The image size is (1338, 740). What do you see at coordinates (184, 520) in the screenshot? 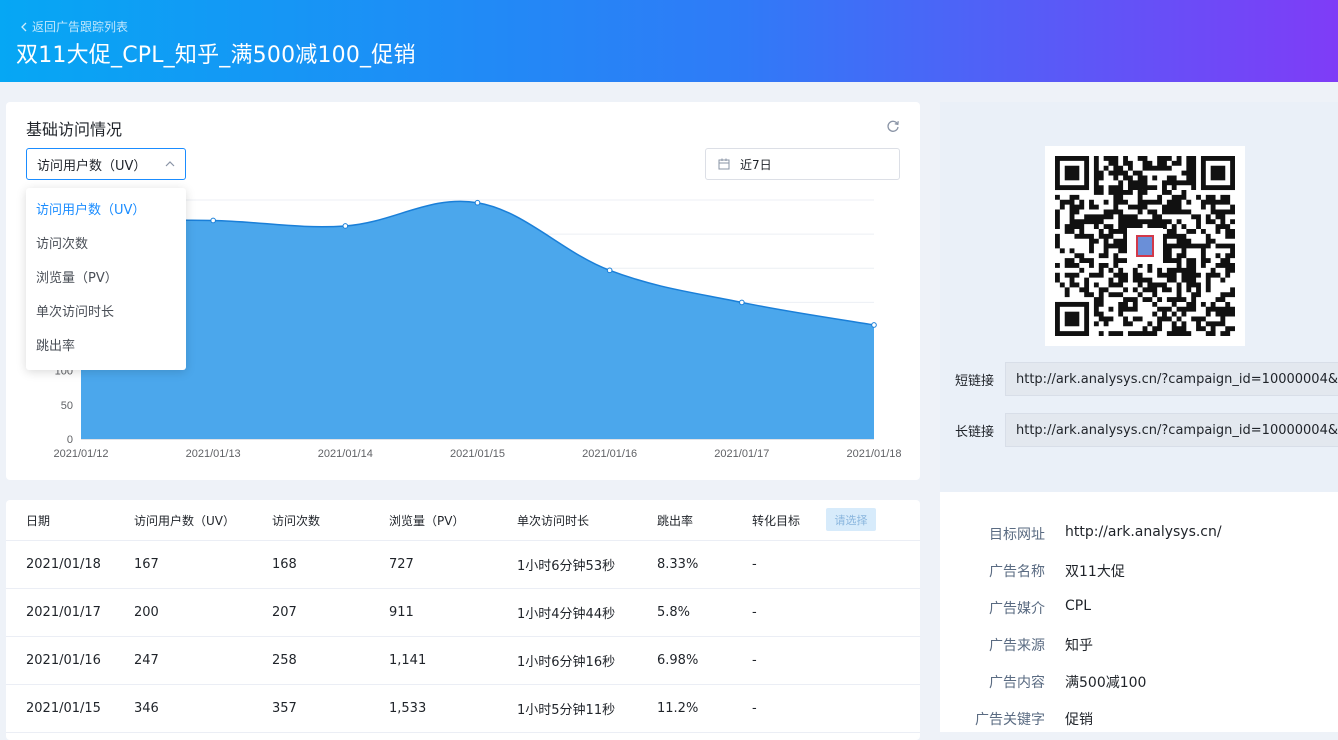
I see `col-header-uv: 访问用户数（UV）` at bounding box center [184, 520].